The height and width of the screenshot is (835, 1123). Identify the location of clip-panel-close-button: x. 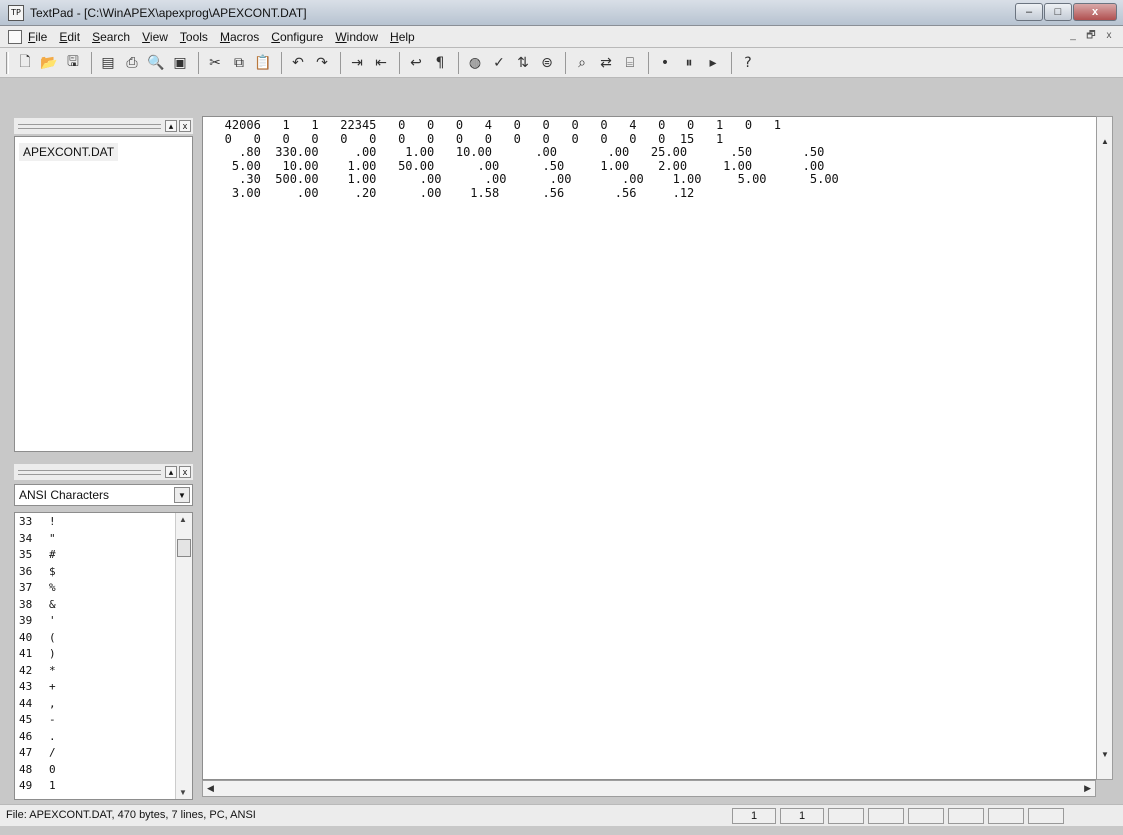
(185, 472).